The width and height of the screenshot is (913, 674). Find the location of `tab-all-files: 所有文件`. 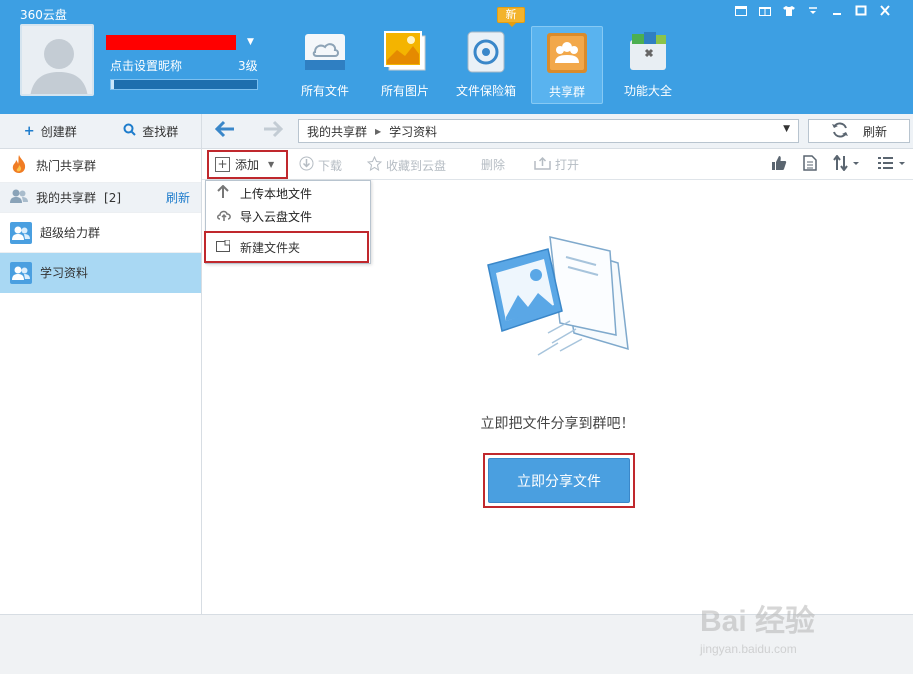

tab-all-files: 所有文件 is located at coordinates (325, 65).